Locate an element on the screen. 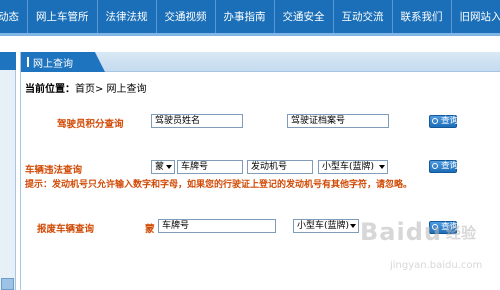 Image resolution: width=500 pixels, height=290 pixels. watermark-brand-cn: 经验 is located at coordinates (461, 233).